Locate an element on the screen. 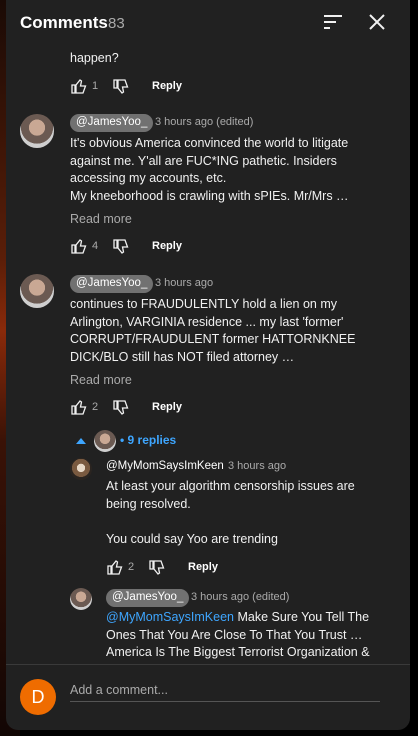  reply-timestamp: 3 hours ago is located at coordinates (257, 466).